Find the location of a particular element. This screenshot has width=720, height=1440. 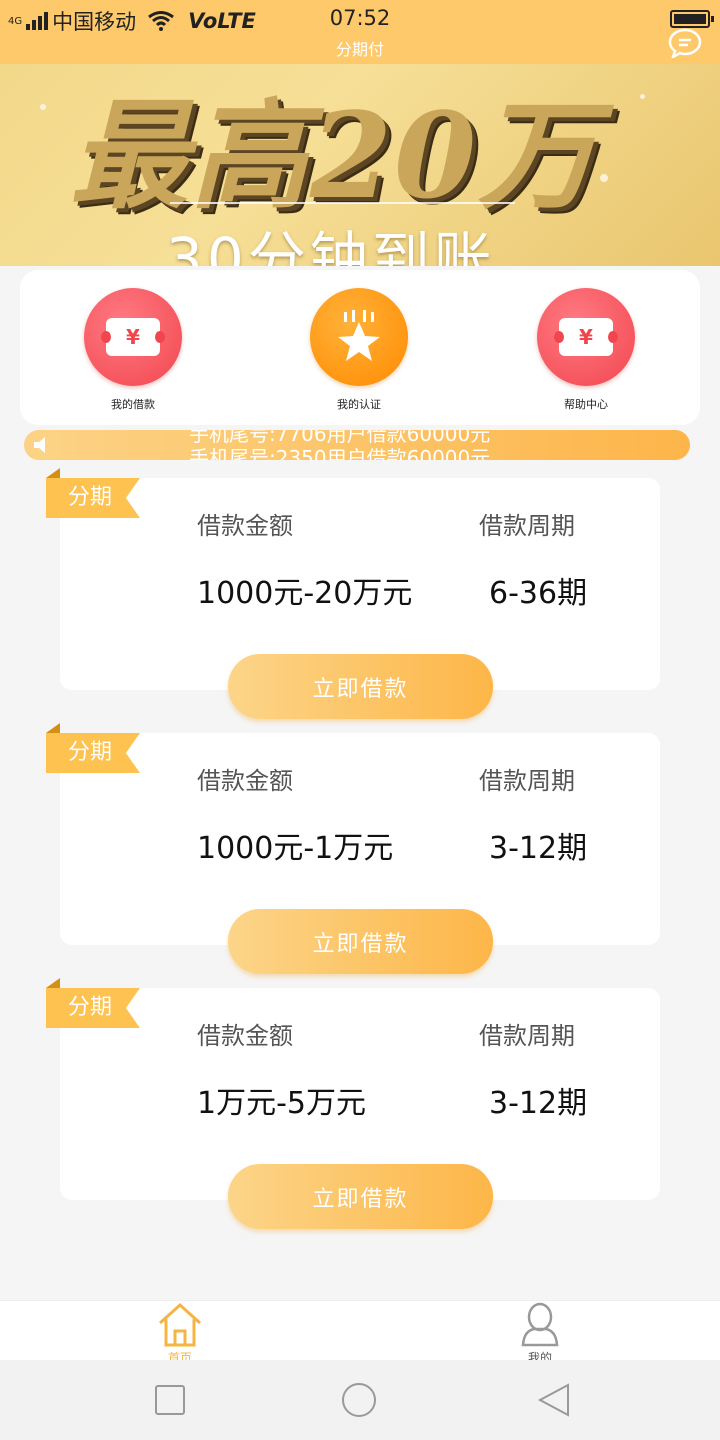

tab-me: 我的 is located at coordinates (540, 1330).